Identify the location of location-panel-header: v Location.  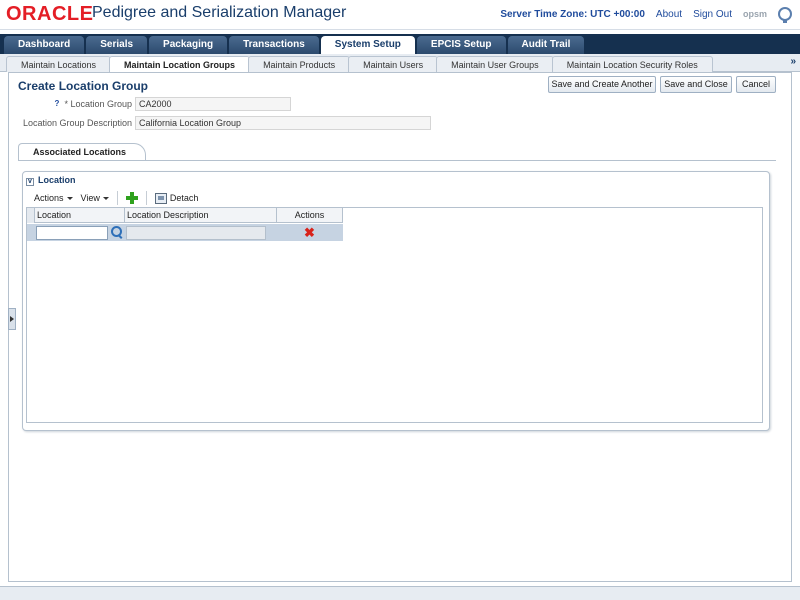
(51, 180).